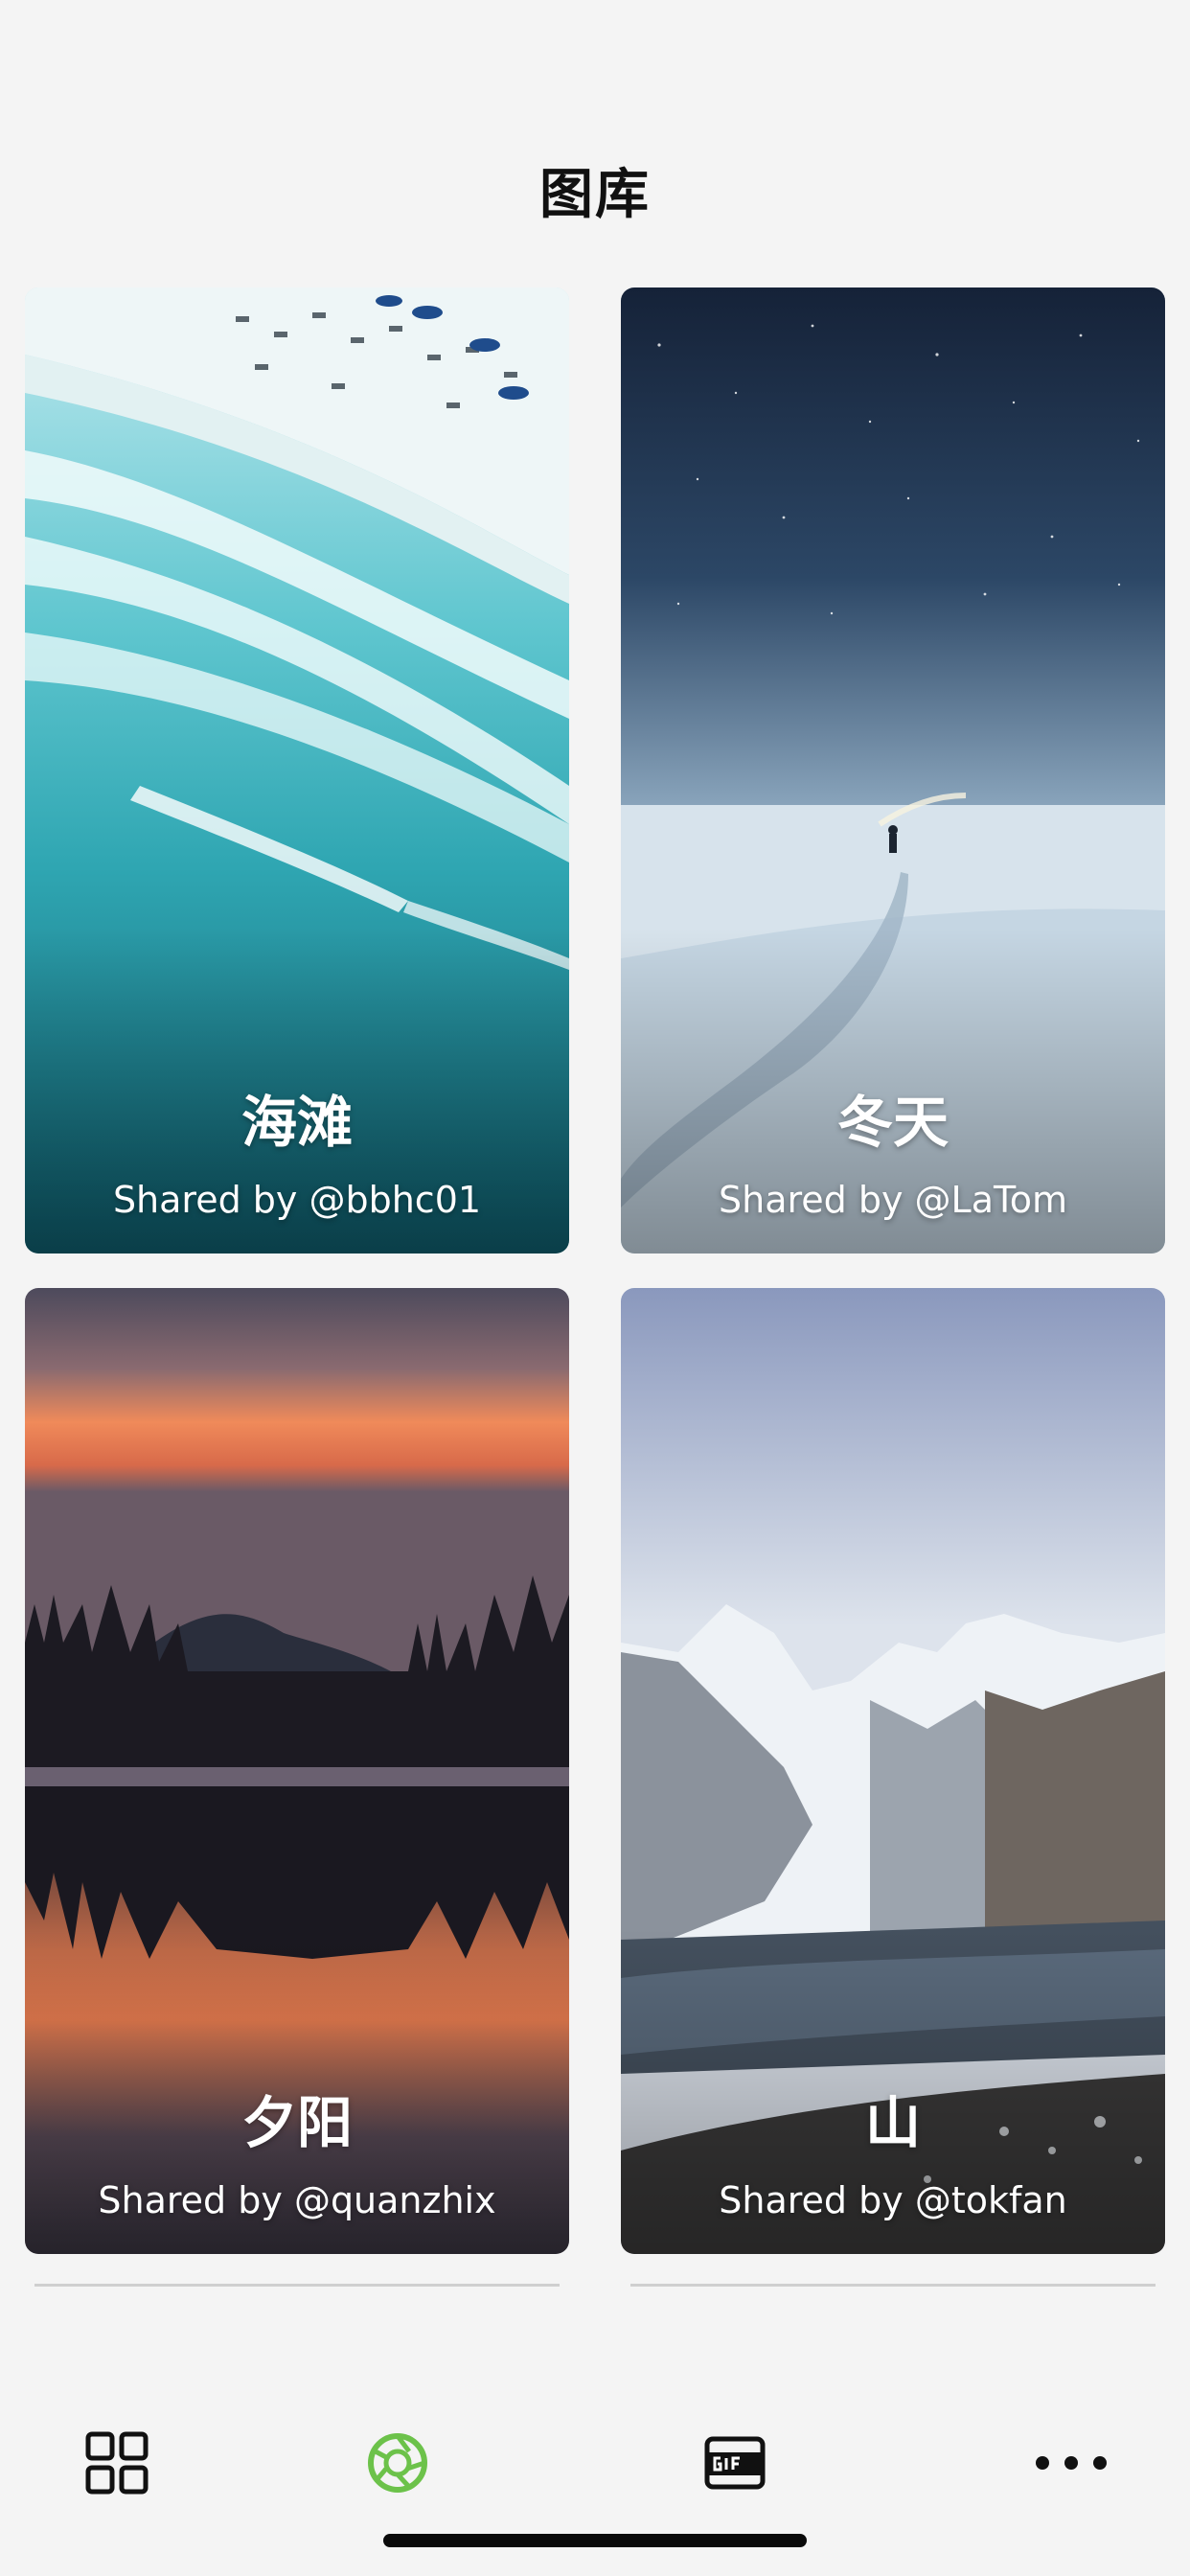 The width and height of the screenshot is (1190, 2576). What do you see at coordinates (296, 1122) in the screenshot?
I see `card-title: 海滩` at bounding box center [296, 1122].